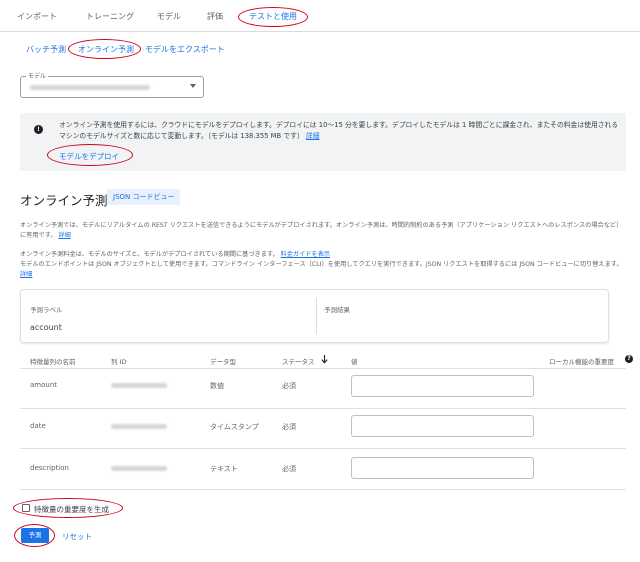  I want to click on feature-importance-checkbox, so click(26, 508).